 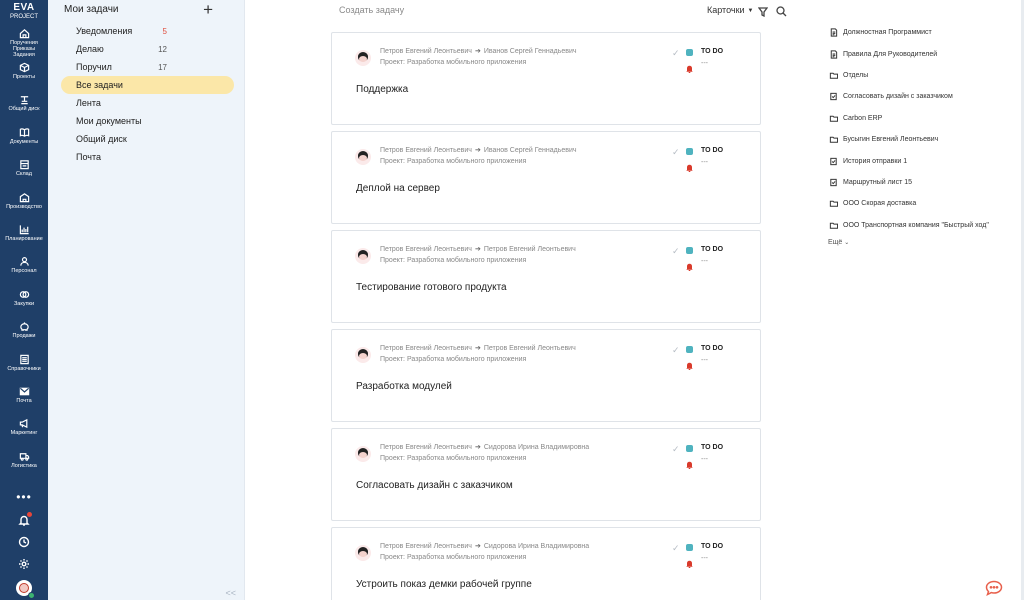 I want to click on rail-item-label: Закупки, so click(x=24, y=303).